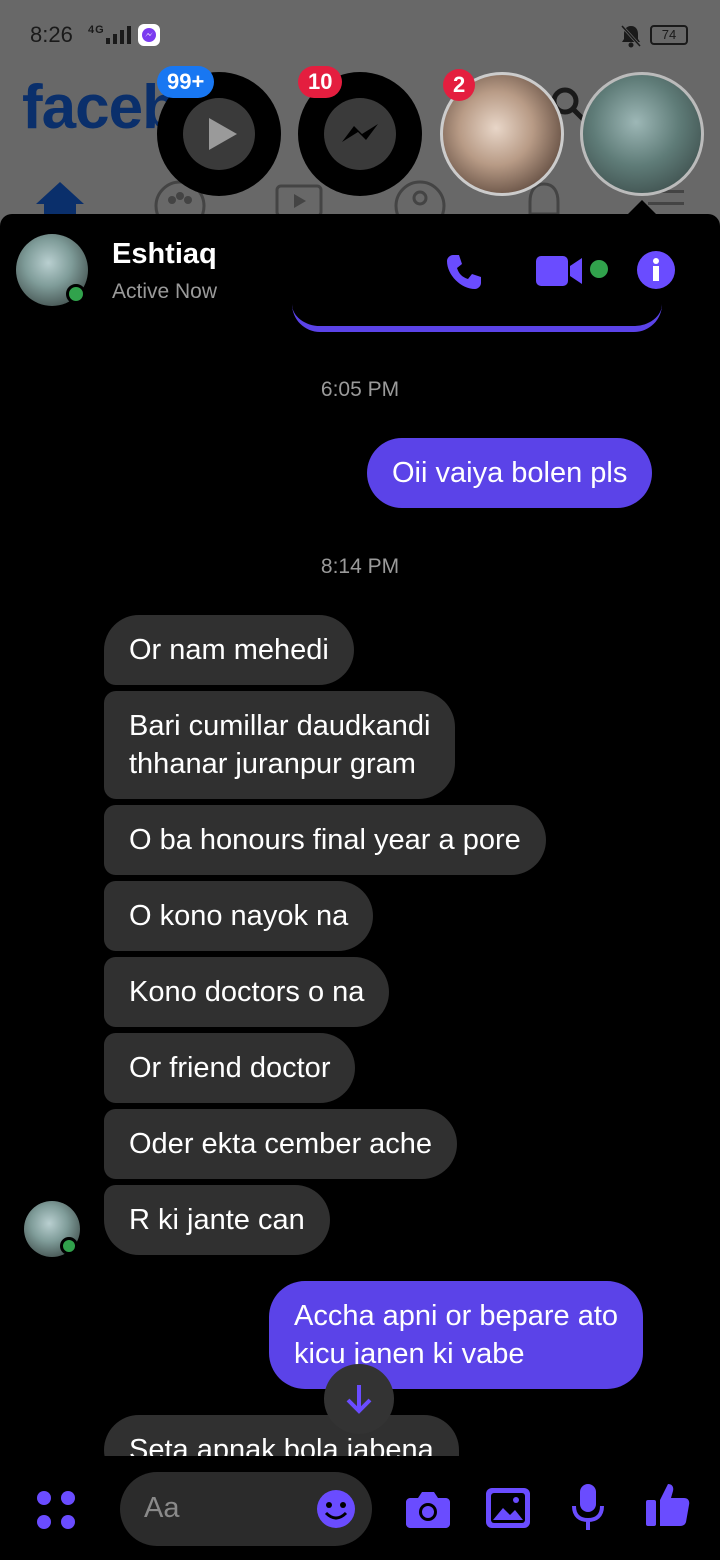  What do you see at coordinates (149, 35) in the screenshot?
I see `messenger-notification-icon` at bounding box center [149, 35].